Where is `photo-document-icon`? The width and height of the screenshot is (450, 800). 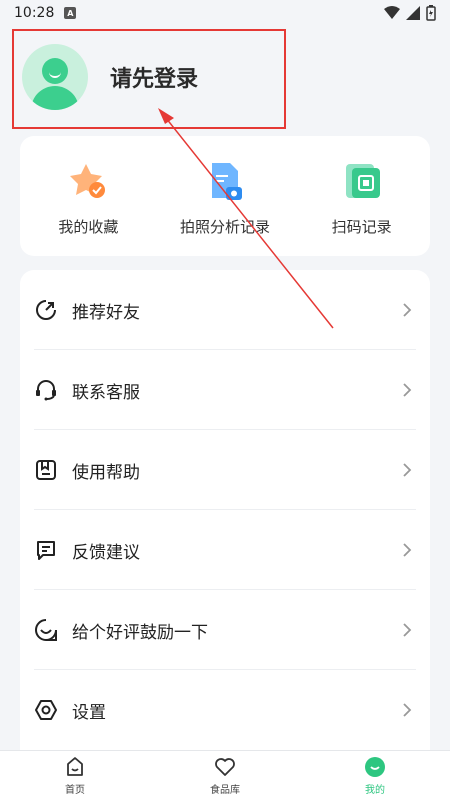 photo-document-icon is located at coordinates (226, 181).